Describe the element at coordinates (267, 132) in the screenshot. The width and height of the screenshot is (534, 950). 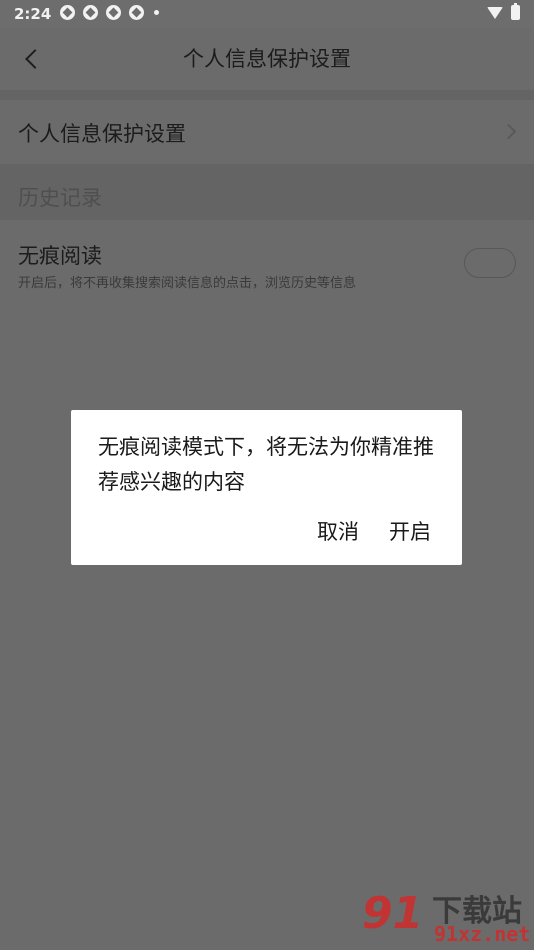
I see `privacy-settings-row: 个人信息保护设置` at that location.